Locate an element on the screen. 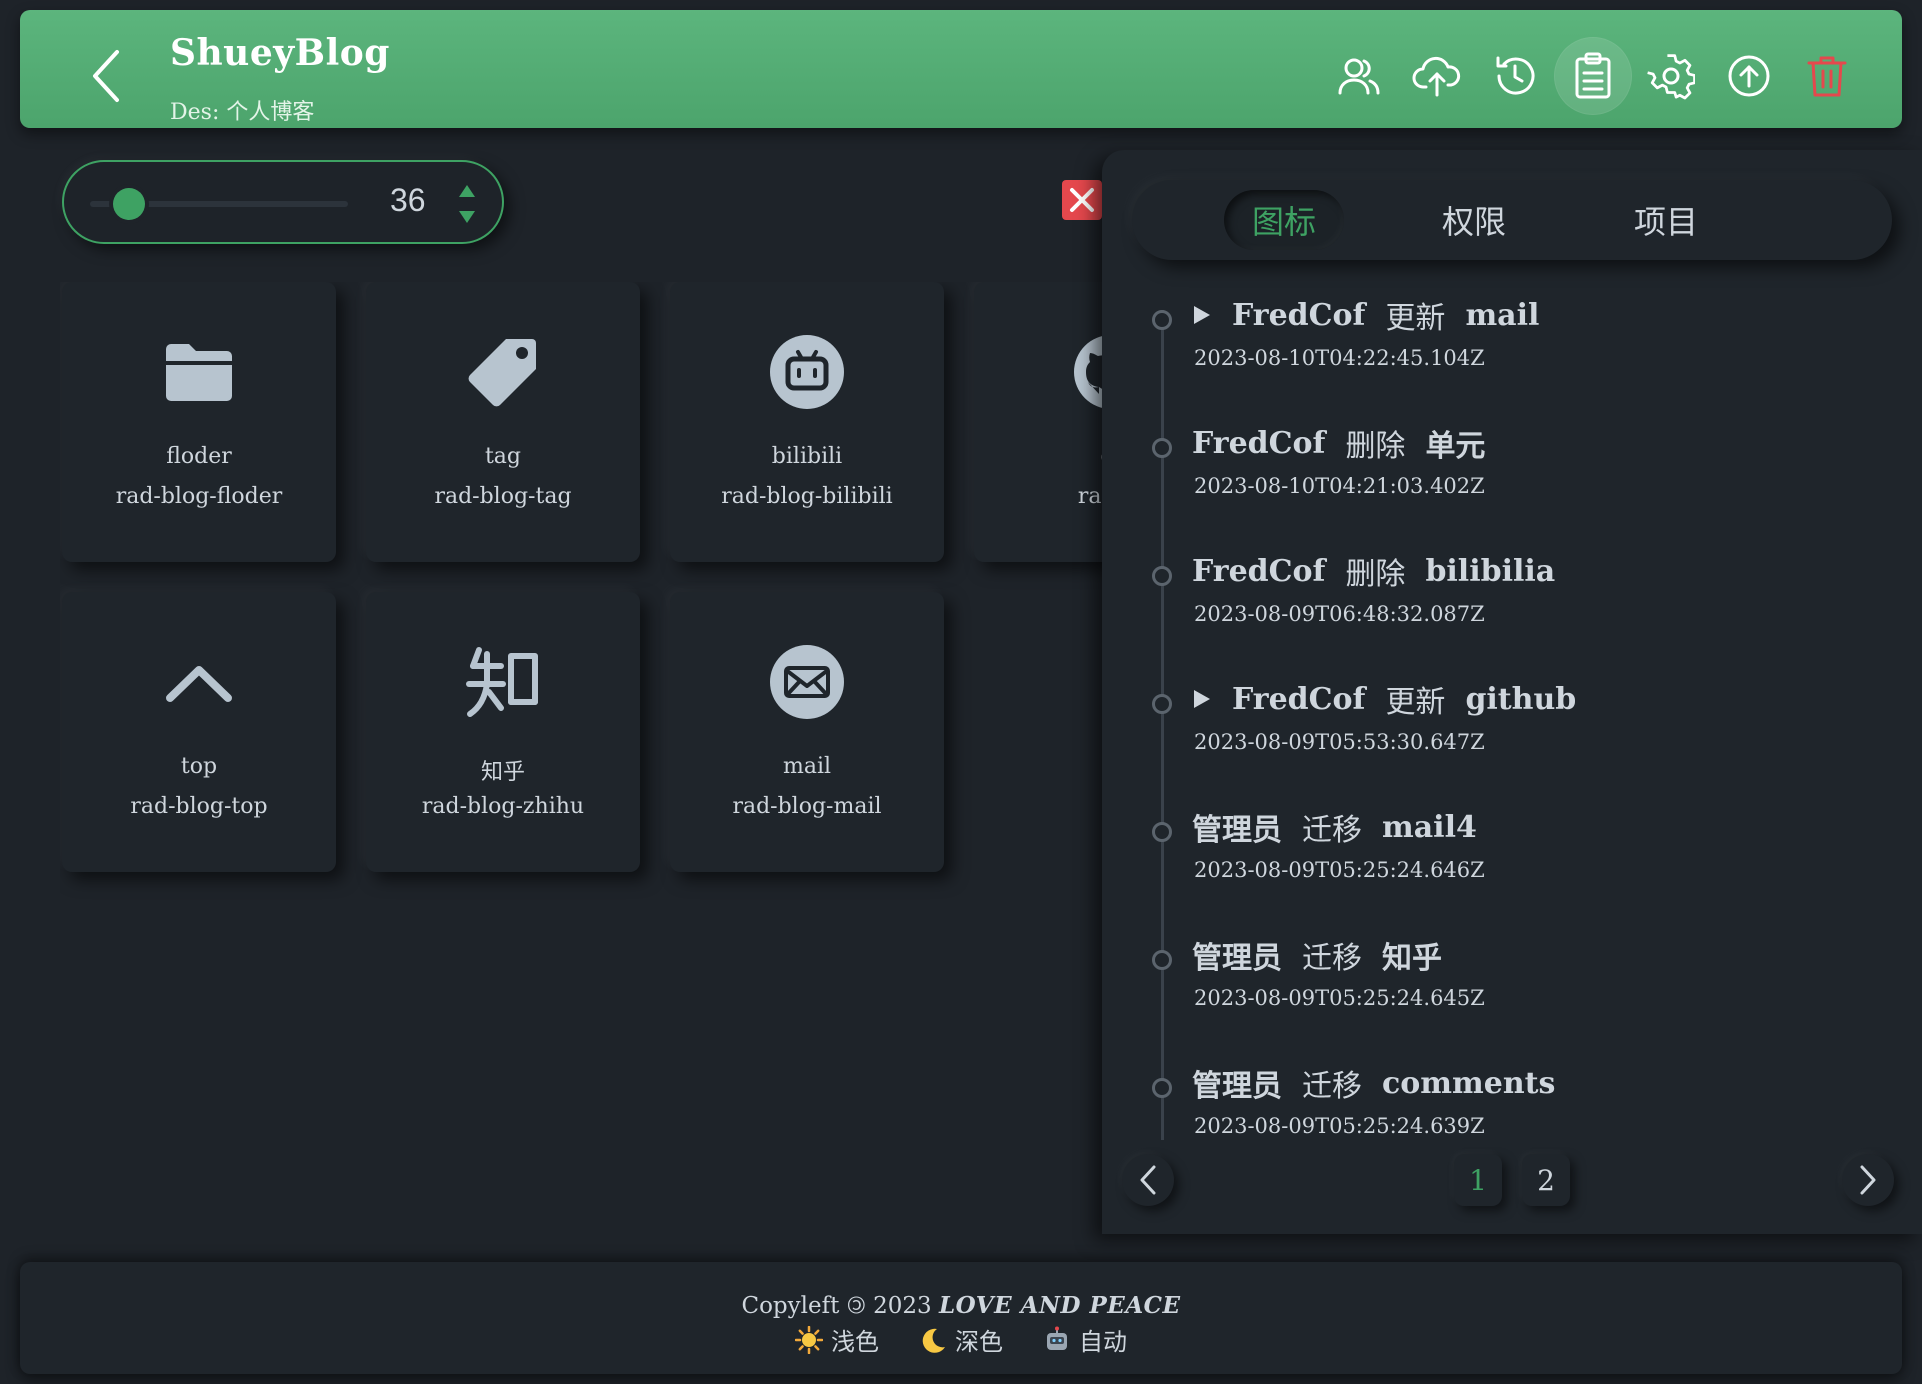  icon-code: rad-blog-bilibili is located at coordinates (807, 496).